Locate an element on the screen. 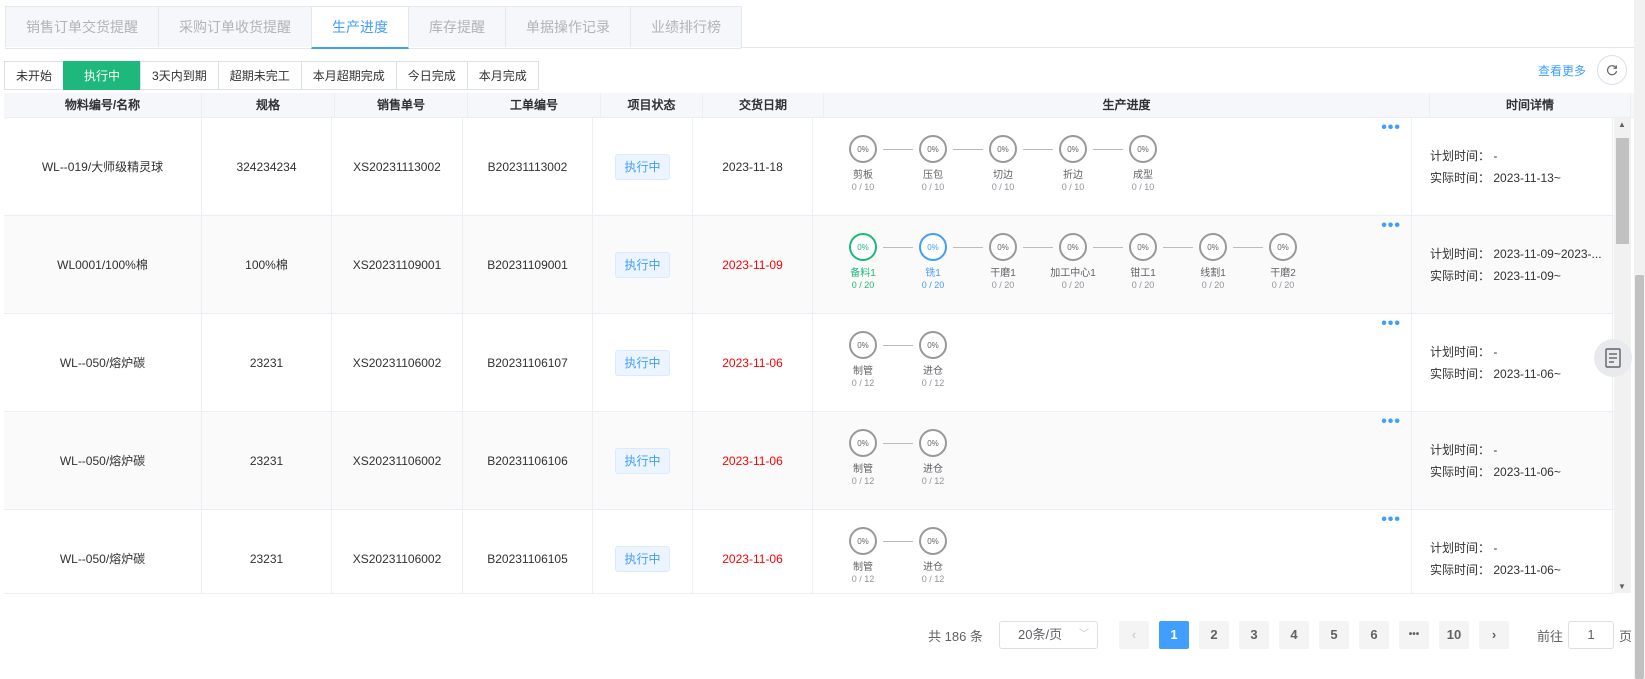 The image size is (1645, 679). filter-month-done: 本月完成 is located at coordinates (502, 75).